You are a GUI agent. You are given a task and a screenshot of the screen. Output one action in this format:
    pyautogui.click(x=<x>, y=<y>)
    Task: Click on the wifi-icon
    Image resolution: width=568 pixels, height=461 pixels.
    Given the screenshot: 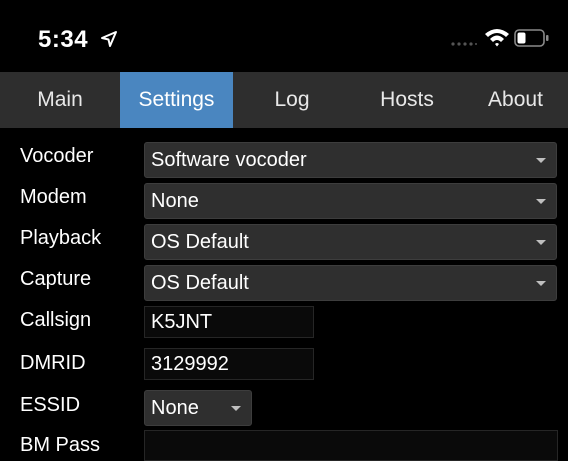 What is the action you would take?
    pyautogui.click(x=497, y=38)
    